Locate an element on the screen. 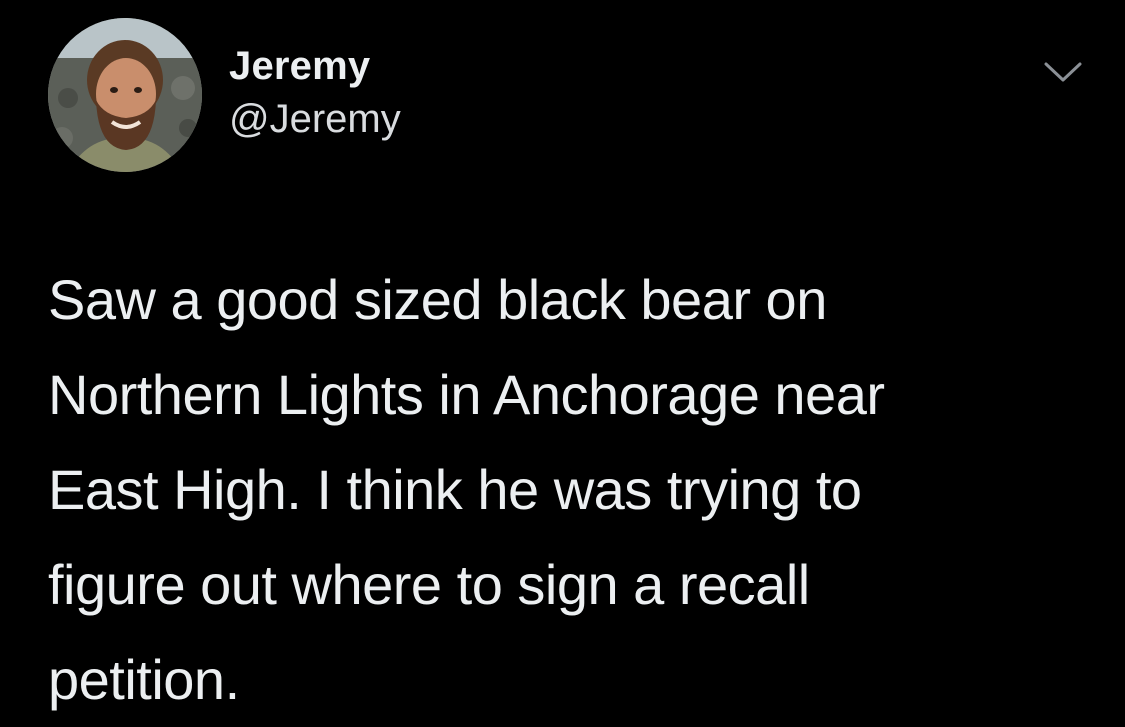 This screenshot has height=727, width=1125. chevron-down-icon is located at coordinates (1063, 72).